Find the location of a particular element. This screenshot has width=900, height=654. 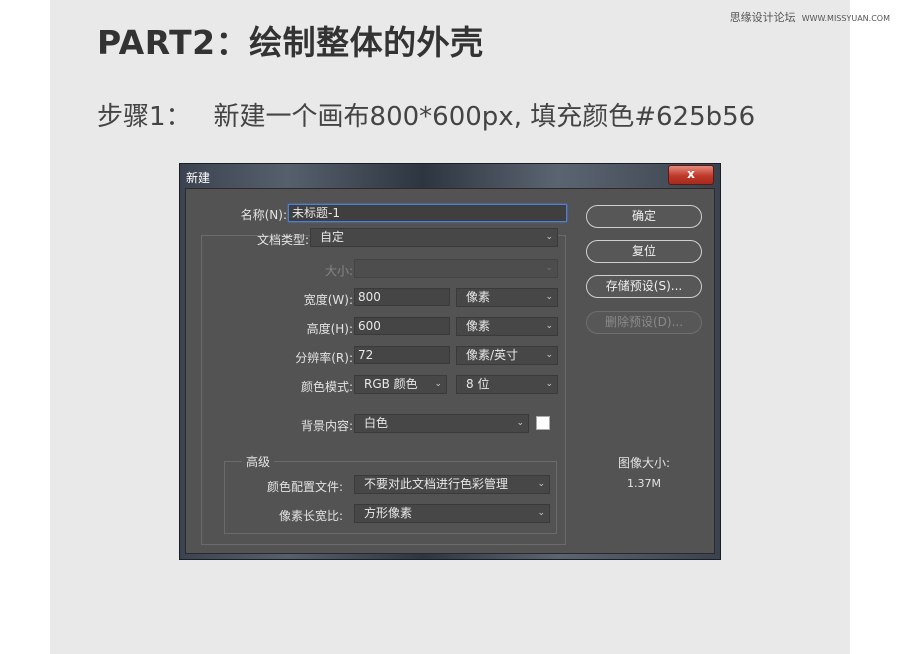

close-icon: x is located at coordinates (691, 174).